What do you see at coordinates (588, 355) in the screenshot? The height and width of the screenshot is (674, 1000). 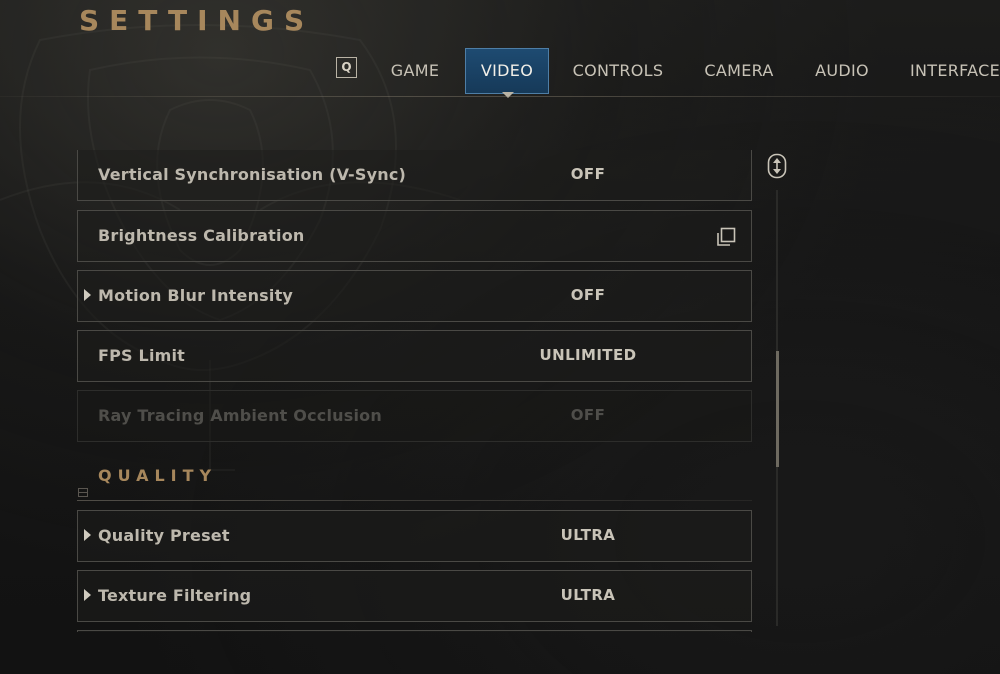 I see `setting-value: UNLIMITED` at bounding box center [588, 355].